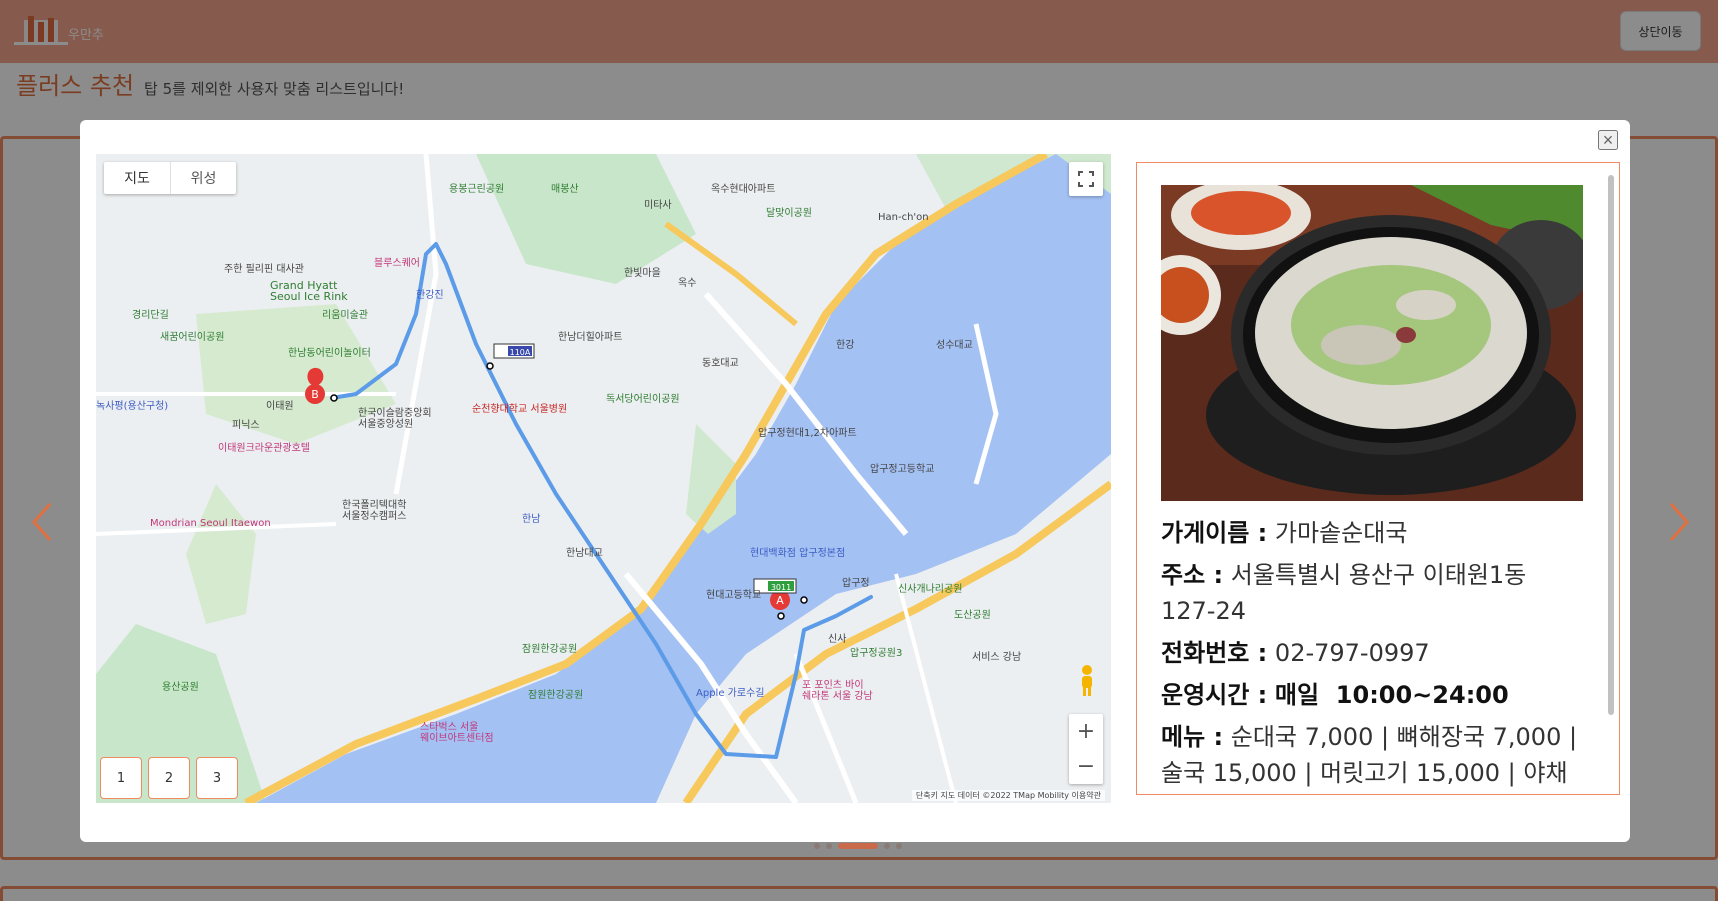  Describe the element at coordinates (720, 363) in the screenshot. I see `map-label: 동호대교` at that location.